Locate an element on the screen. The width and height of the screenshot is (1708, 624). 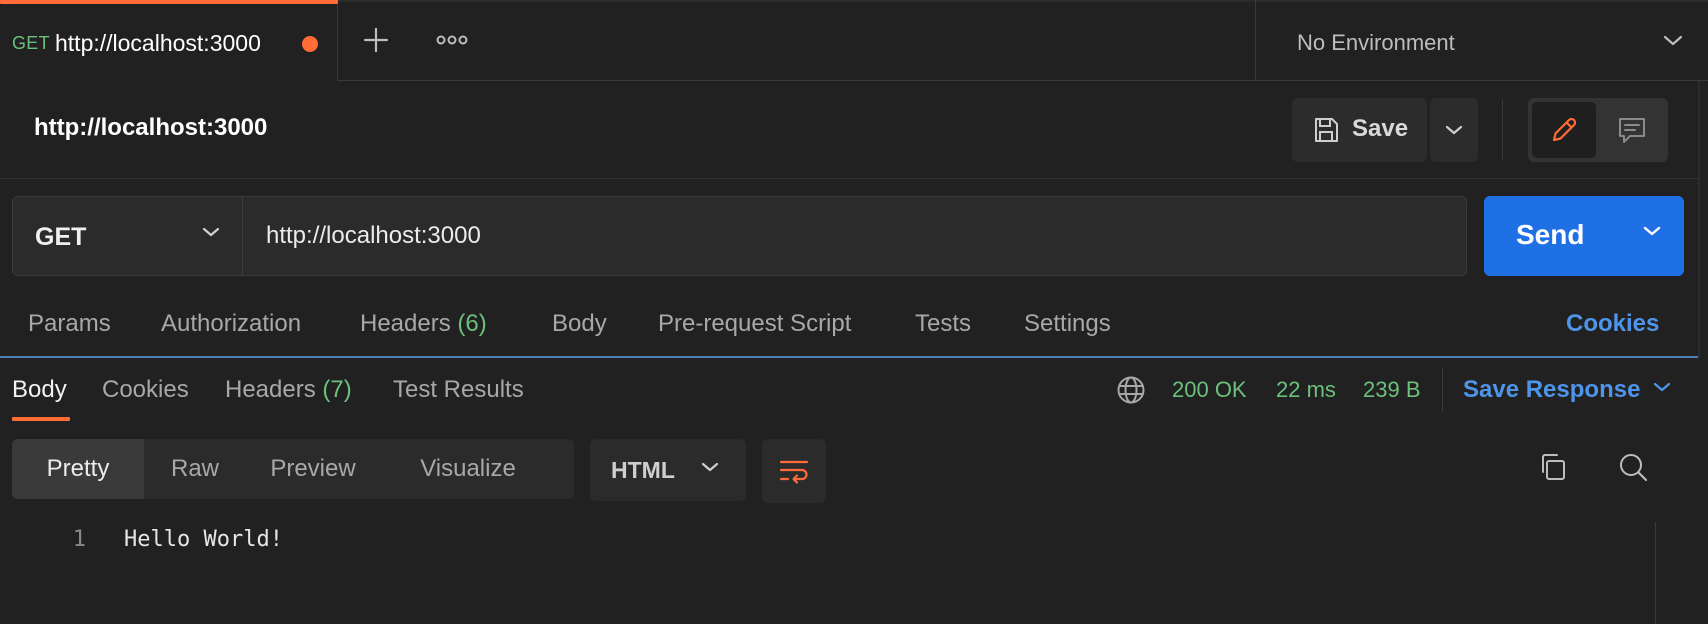
active-tab-indicator is located at coordinates (169, 2).